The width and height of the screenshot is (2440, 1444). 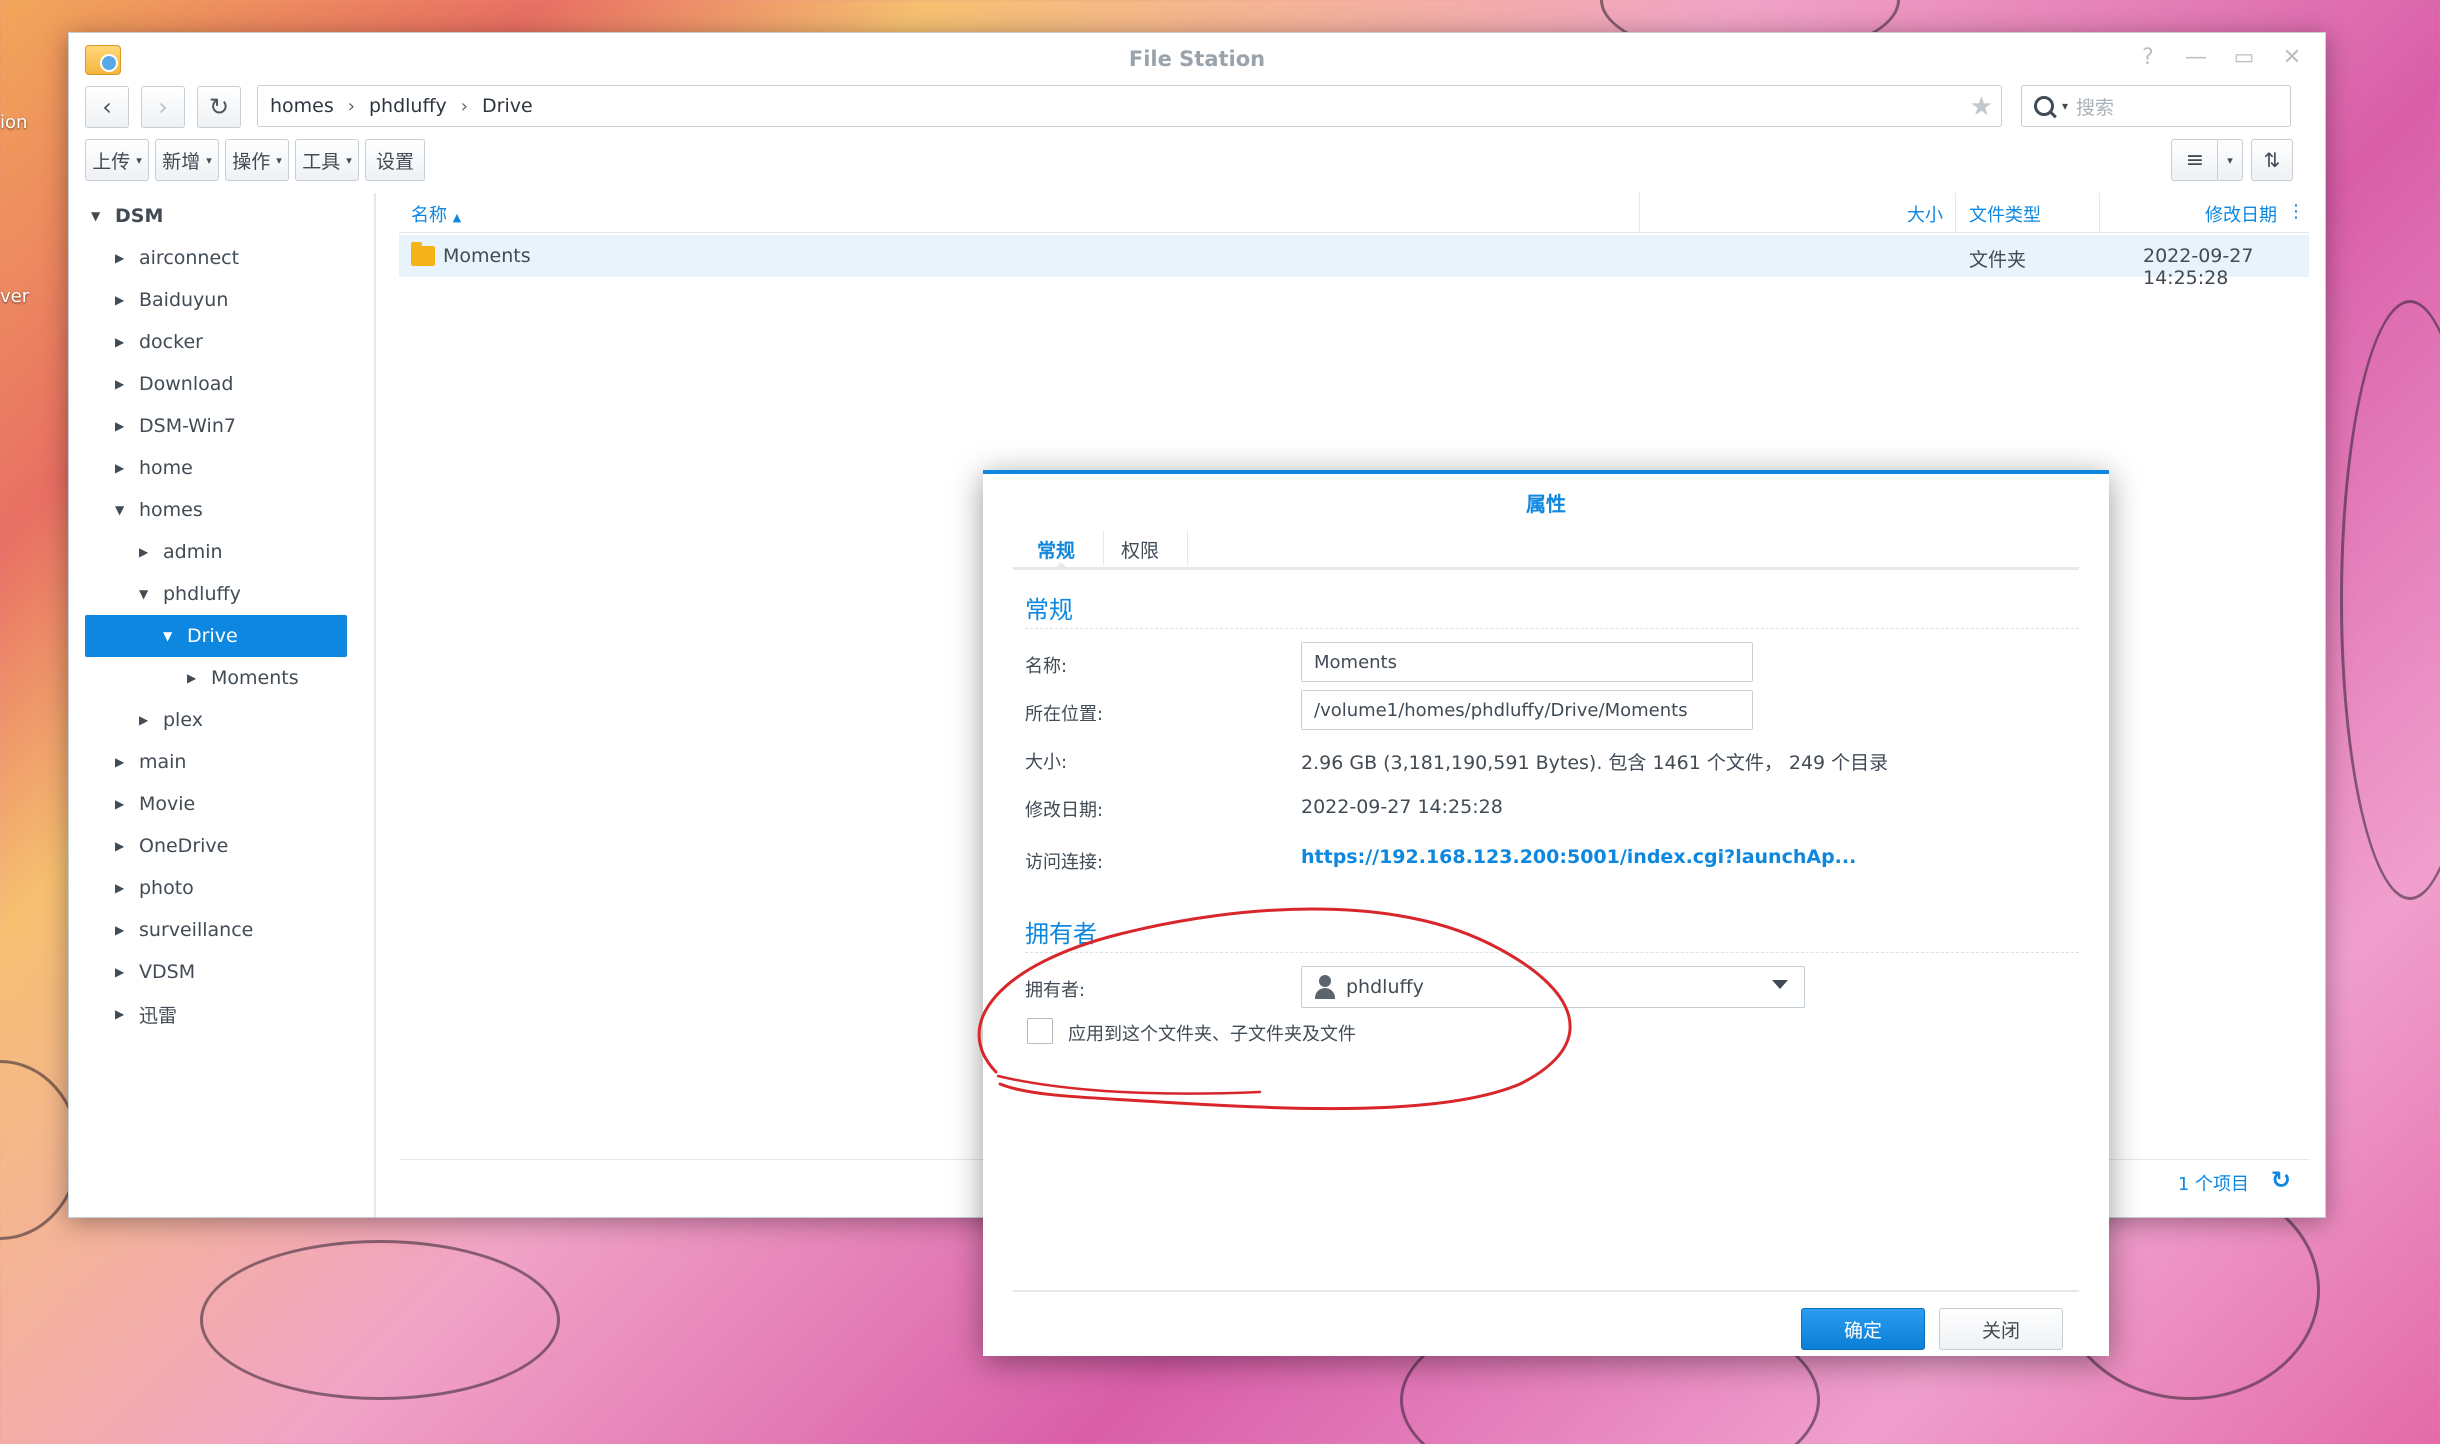 I want to click on help-icon: ?, so click(x=2148, y=57).